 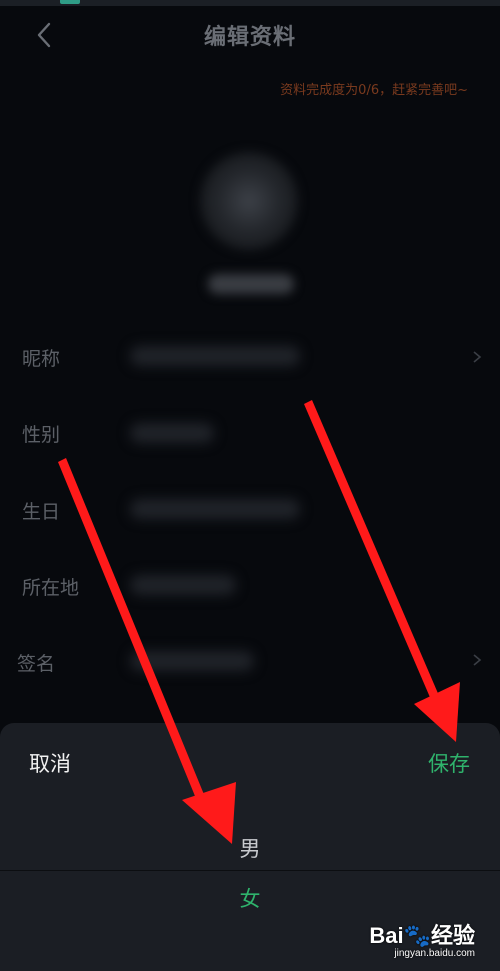 What do you see at coordinates (250, 848) in the screenshot?
I see `option-male: 男` at bounding box center [250, 848].